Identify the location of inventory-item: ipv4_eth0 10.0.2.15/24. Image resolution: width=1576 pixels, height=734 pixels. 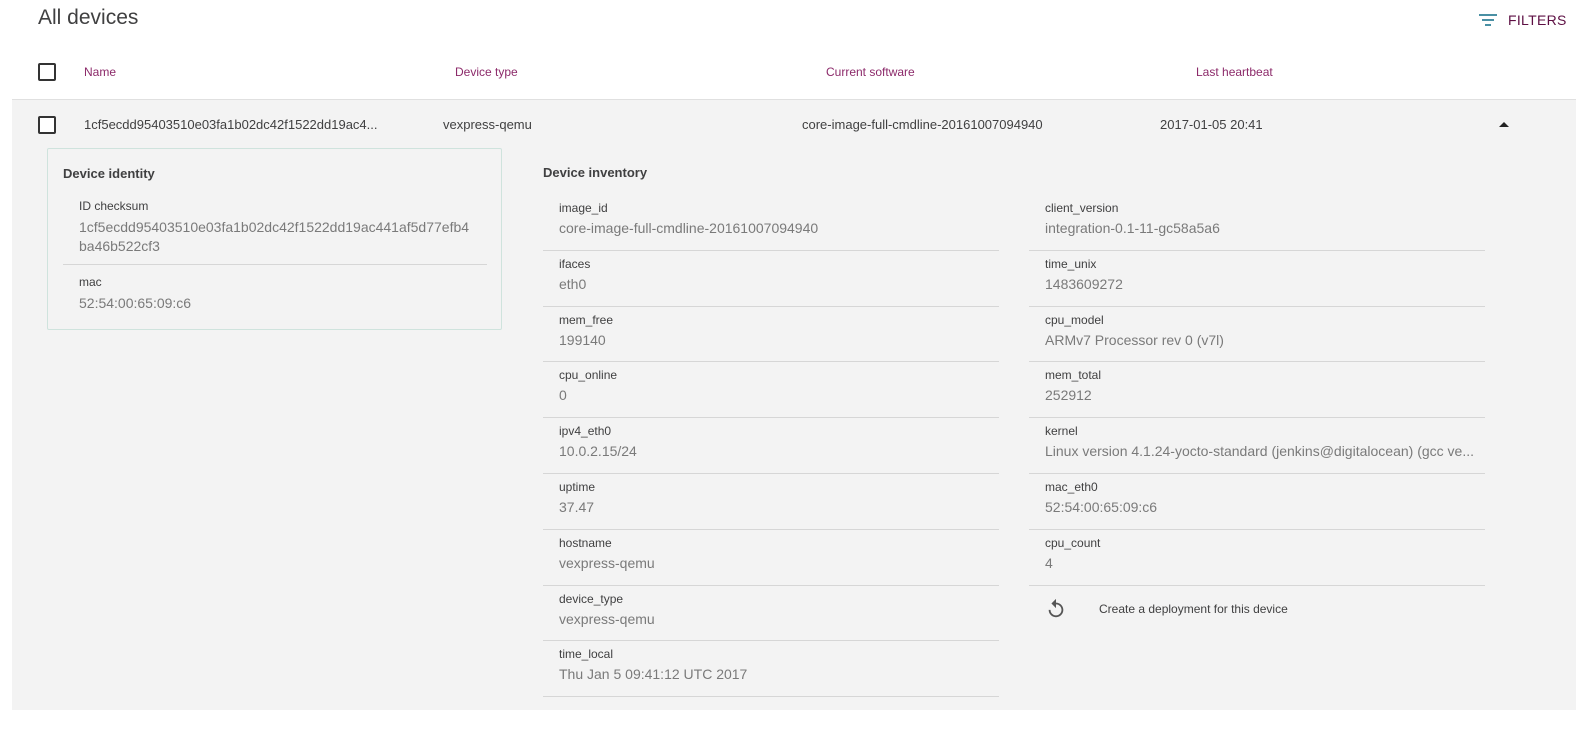
(771, 446).